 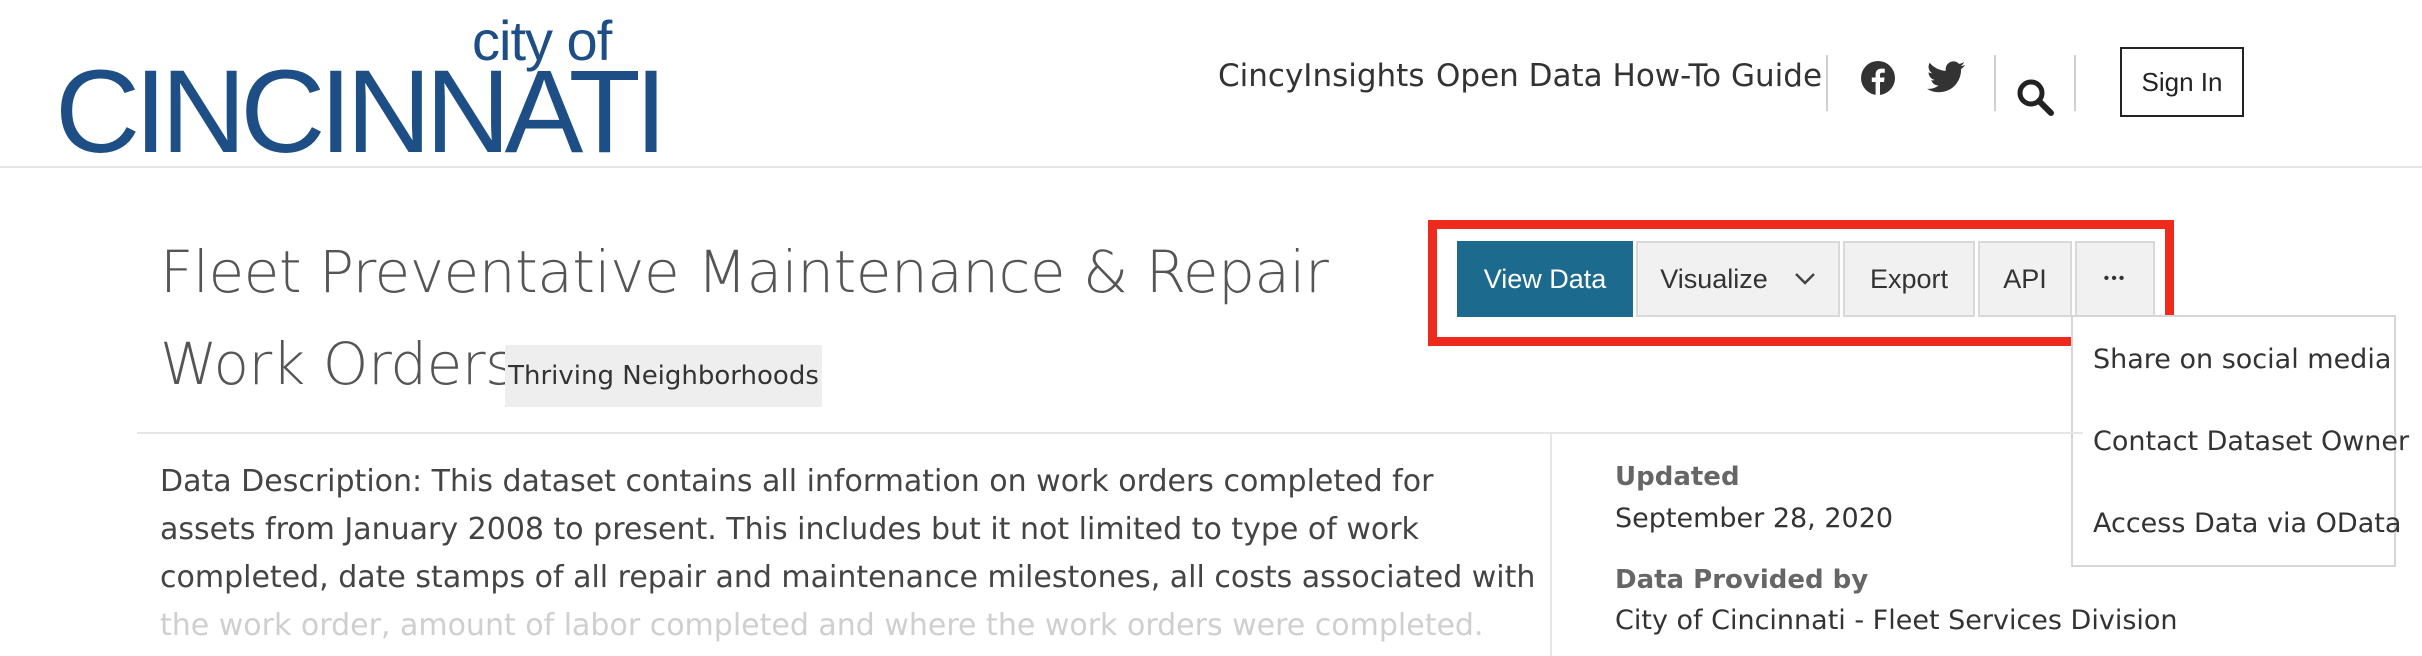 What do you see at coordinates (663, 376) in the screenshot?
I see `category-tag: Thriving Neighborhoods` at bounding box center [663, 376].